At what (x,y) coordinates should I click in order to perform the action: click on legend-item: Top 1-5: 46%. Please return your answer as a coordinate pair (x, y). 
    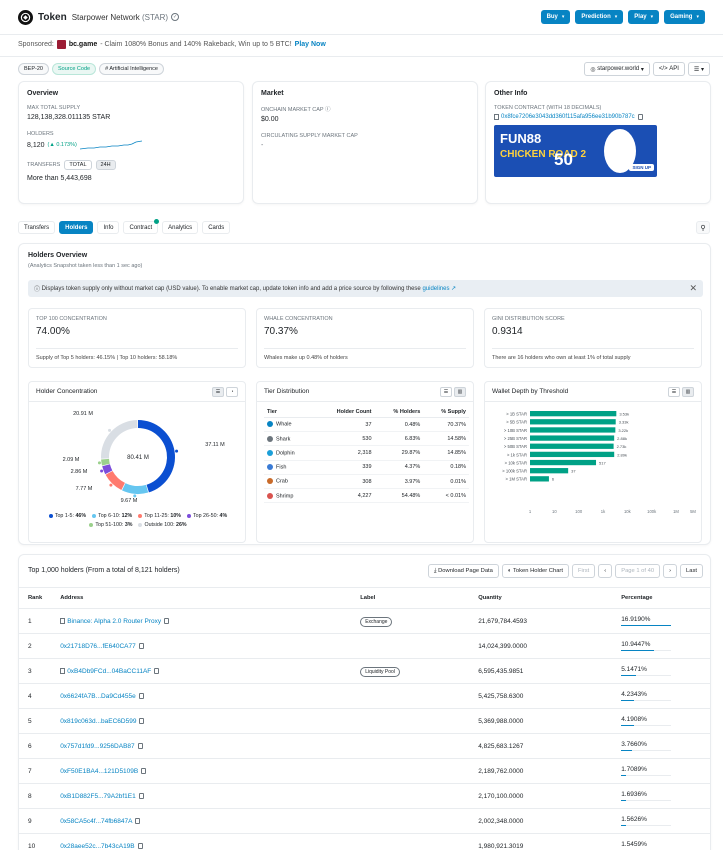
    Looking at the image, I should click on (67, 516).